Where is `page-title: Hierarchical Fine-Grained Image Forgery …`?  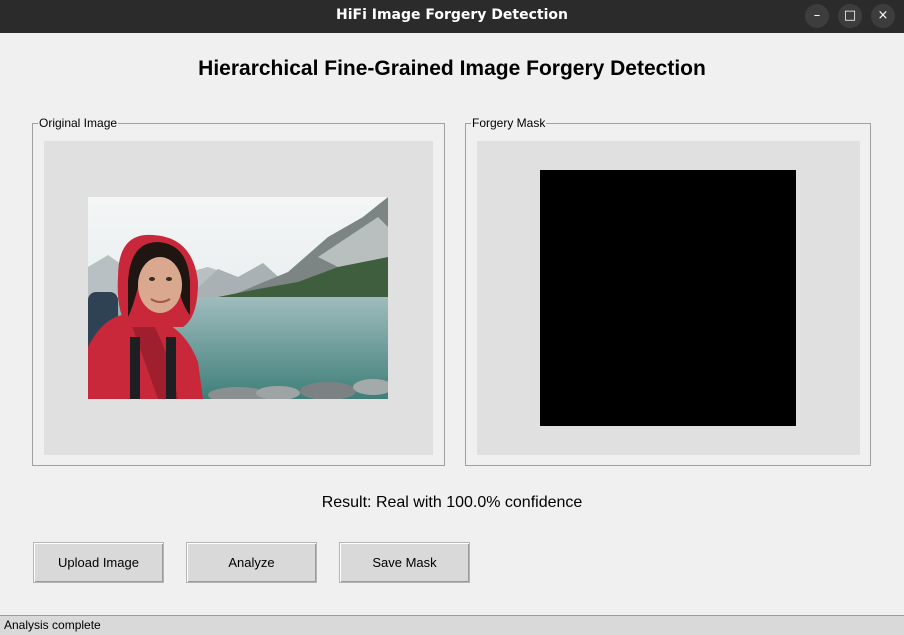
page-title: Hierarchical Fine-Grained Image Forgery … is located at coordinates (452, 68).